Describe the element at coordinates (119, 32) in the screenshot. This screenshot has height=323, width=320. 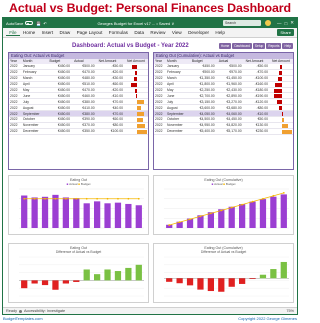
I see `tab-formulas: Formulas` at that location.